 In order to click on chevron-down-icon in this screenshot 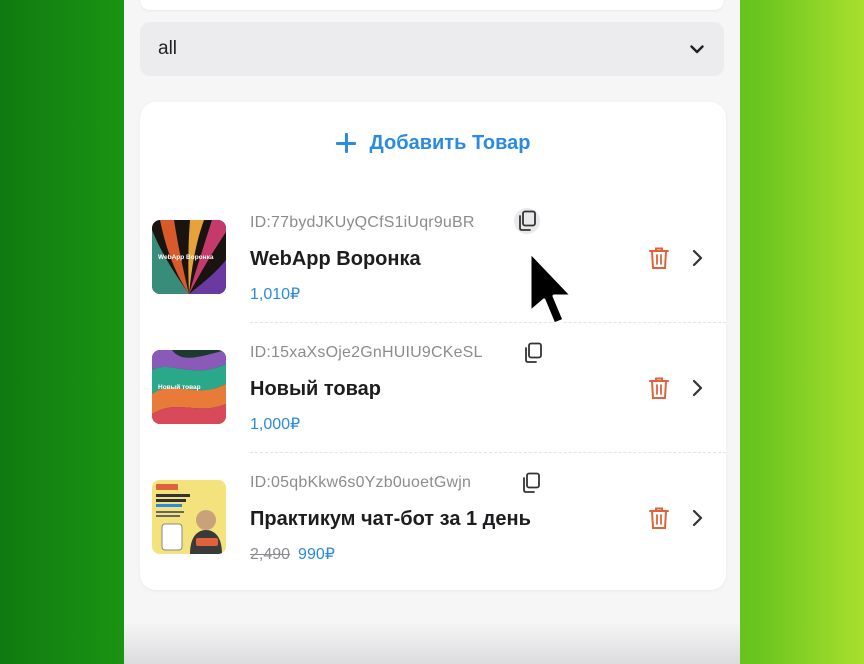, I will do `click(697, 49)`.